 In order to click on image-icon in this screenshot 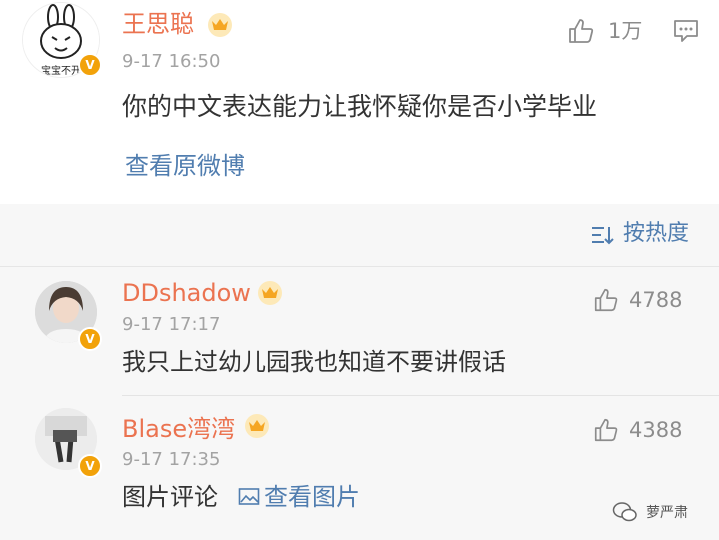, I will do `click(249, 496)`.